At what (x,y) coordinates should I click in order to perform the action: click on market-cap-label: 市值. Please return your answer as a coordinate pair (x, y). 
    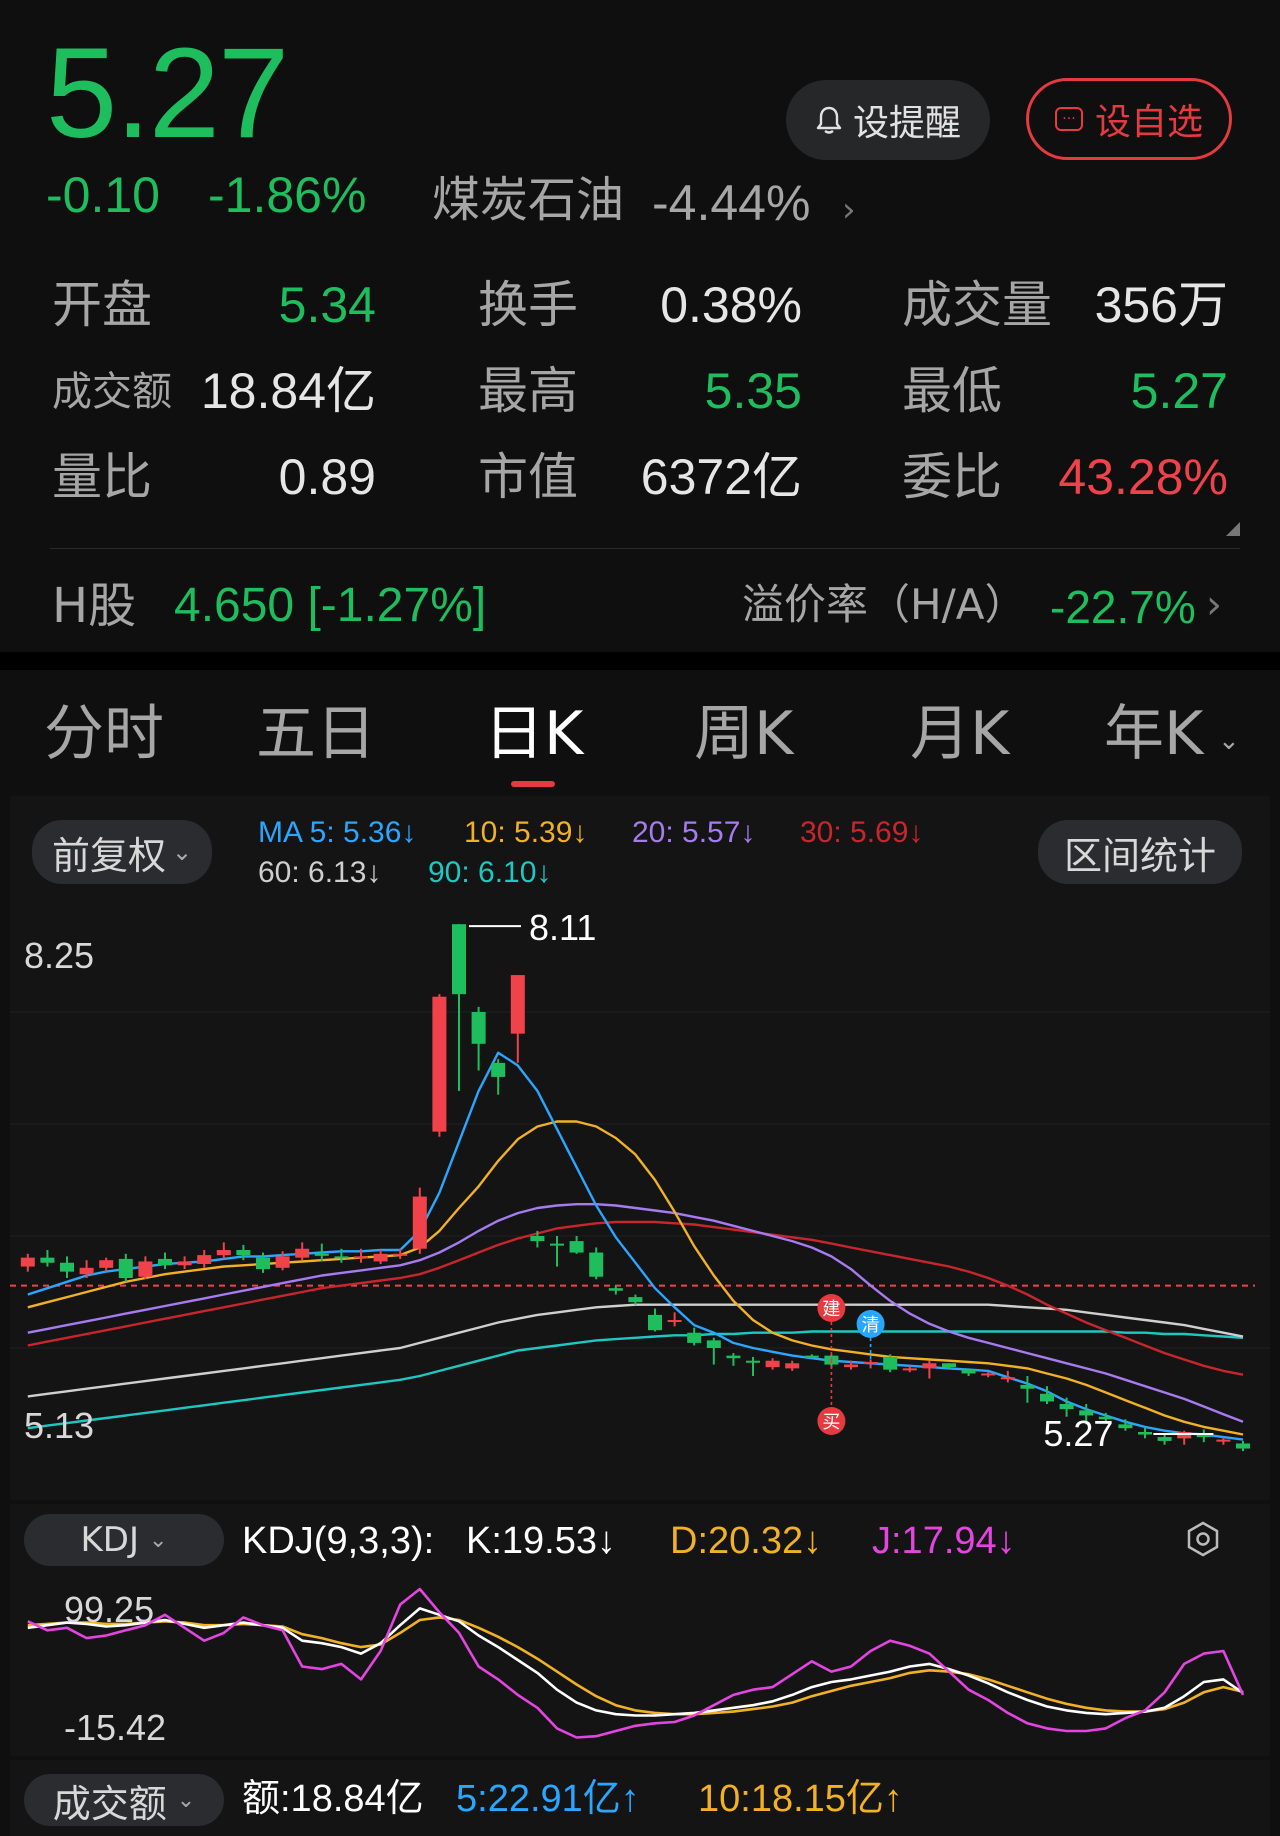
    Looking at the image, I should click on (528, 477).